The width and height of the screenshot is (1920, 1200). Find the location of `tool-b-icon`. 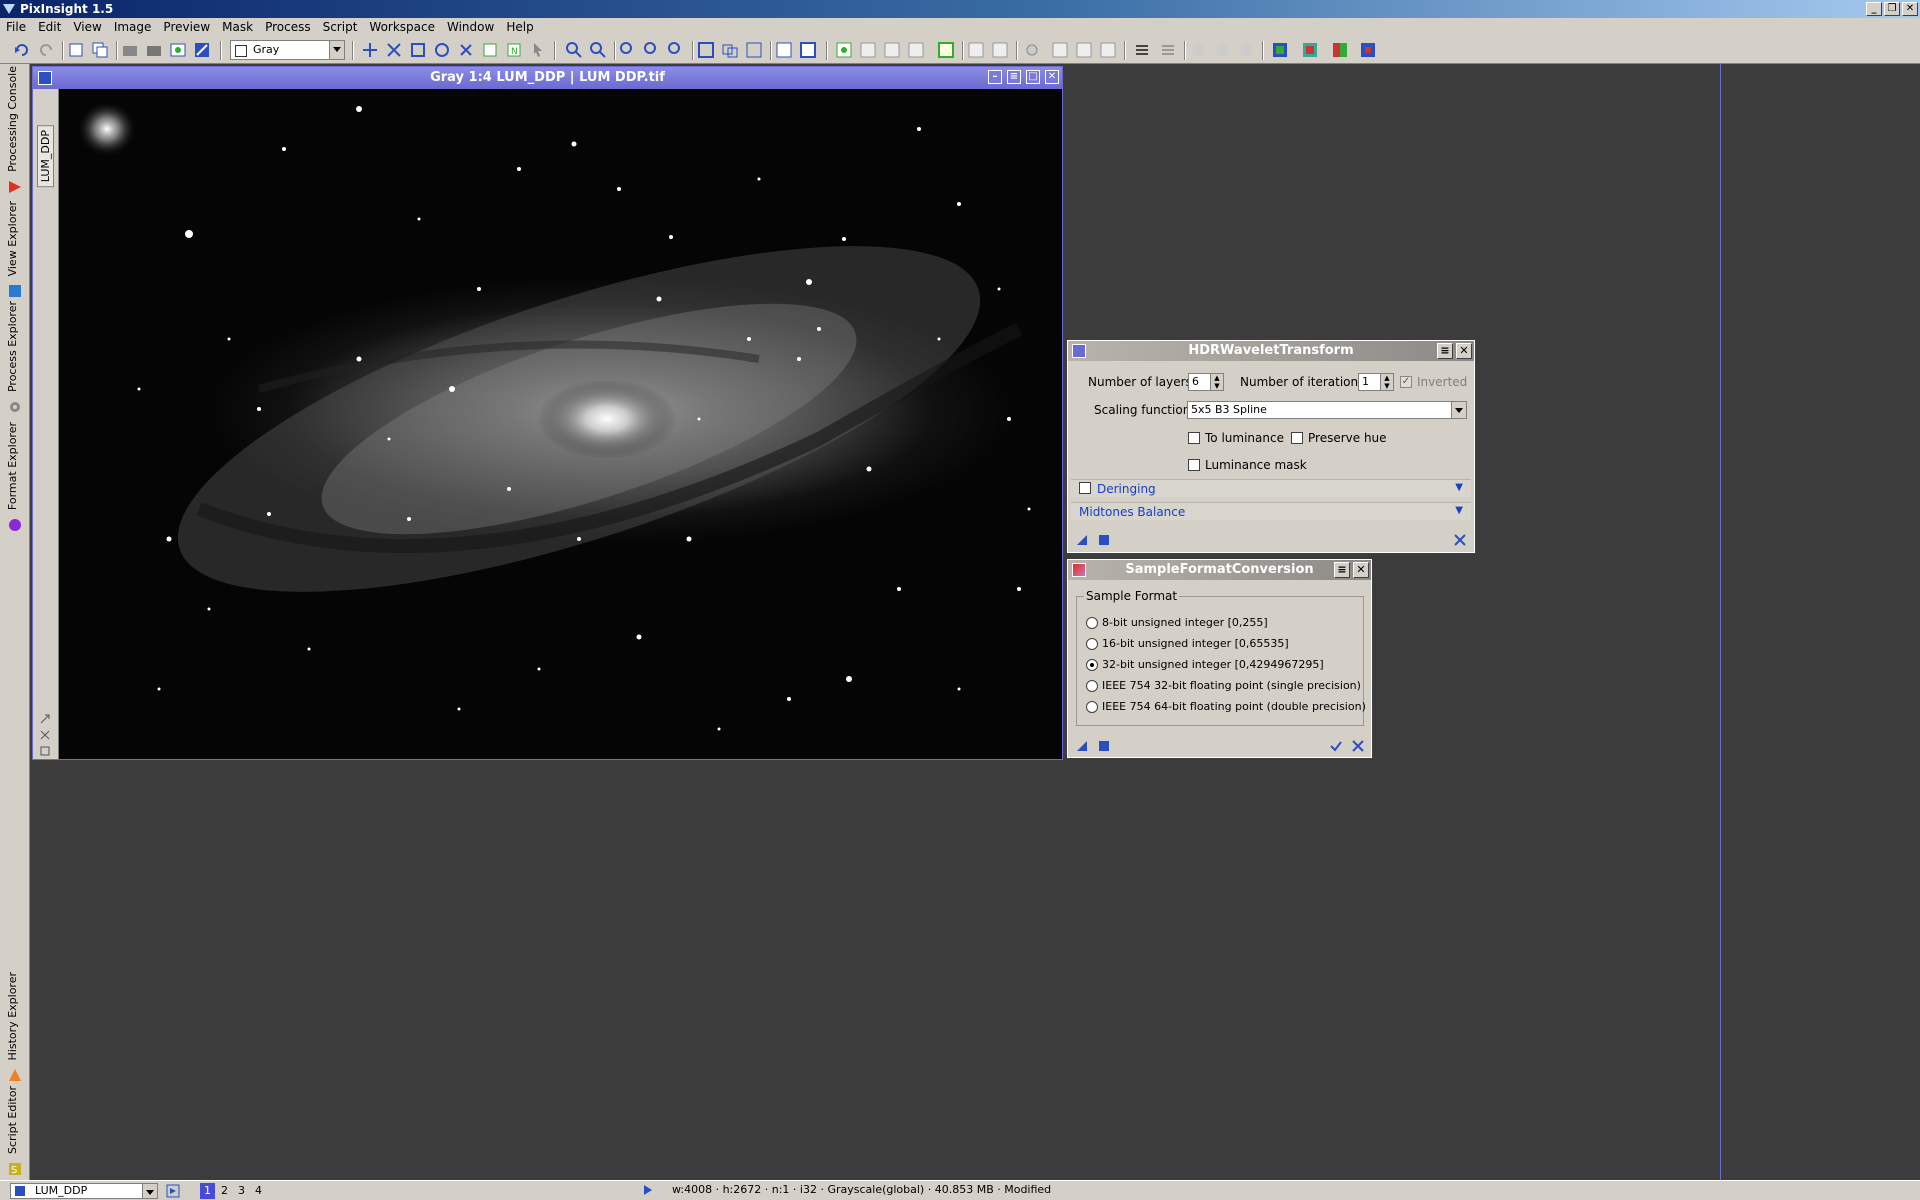

tool-b-icon is located at coordinates (1084, 50).